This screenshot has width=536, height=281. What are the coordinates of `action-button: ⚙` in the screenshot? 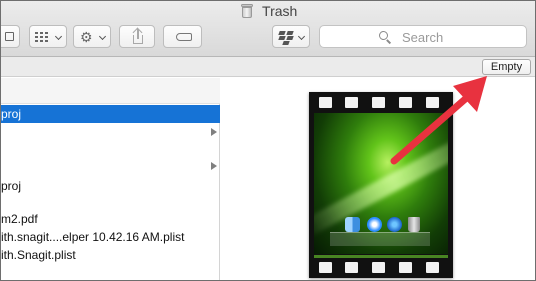 It's located at (92, 36).